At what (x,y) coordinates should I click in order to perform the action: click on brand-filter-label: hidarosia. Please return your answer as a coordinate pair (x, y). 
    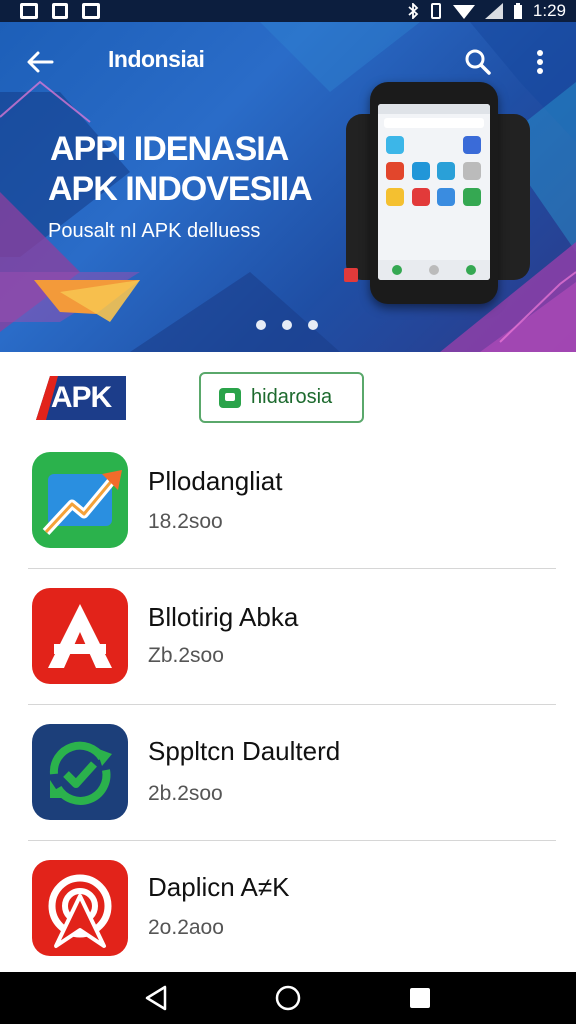
    Looking at the image, I should click on (292, 397).